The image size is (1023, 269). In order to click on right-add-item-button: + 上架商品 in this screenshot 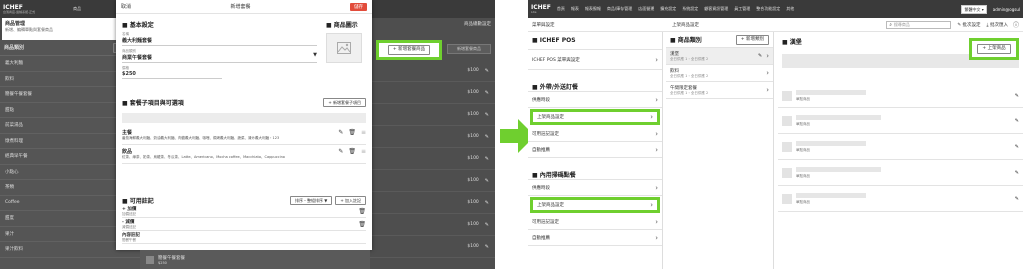, I will do `click(994, 49)`.